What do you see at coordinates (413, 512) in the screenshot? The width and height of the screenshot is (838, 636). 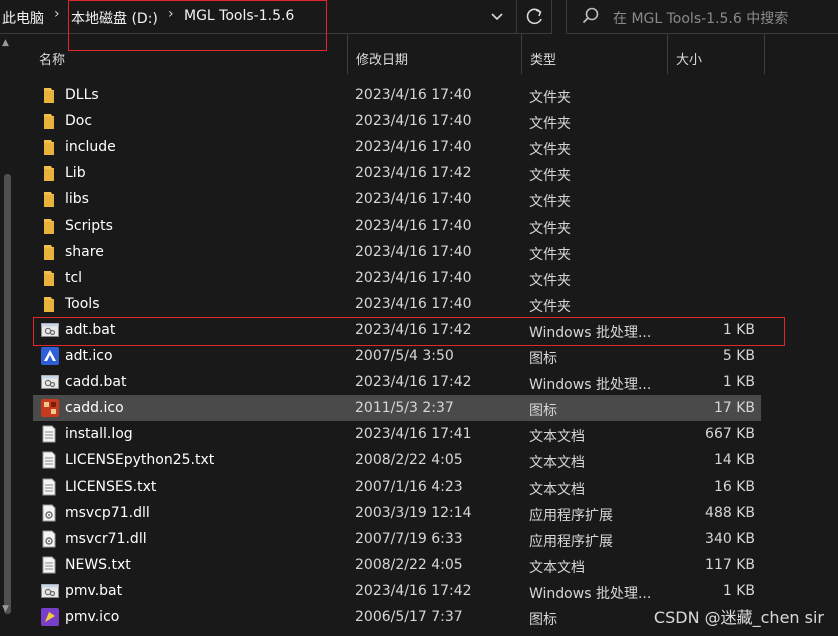 I see `file-modified-date: 2003/3/19 12:14` at bounding box center [413, 512].